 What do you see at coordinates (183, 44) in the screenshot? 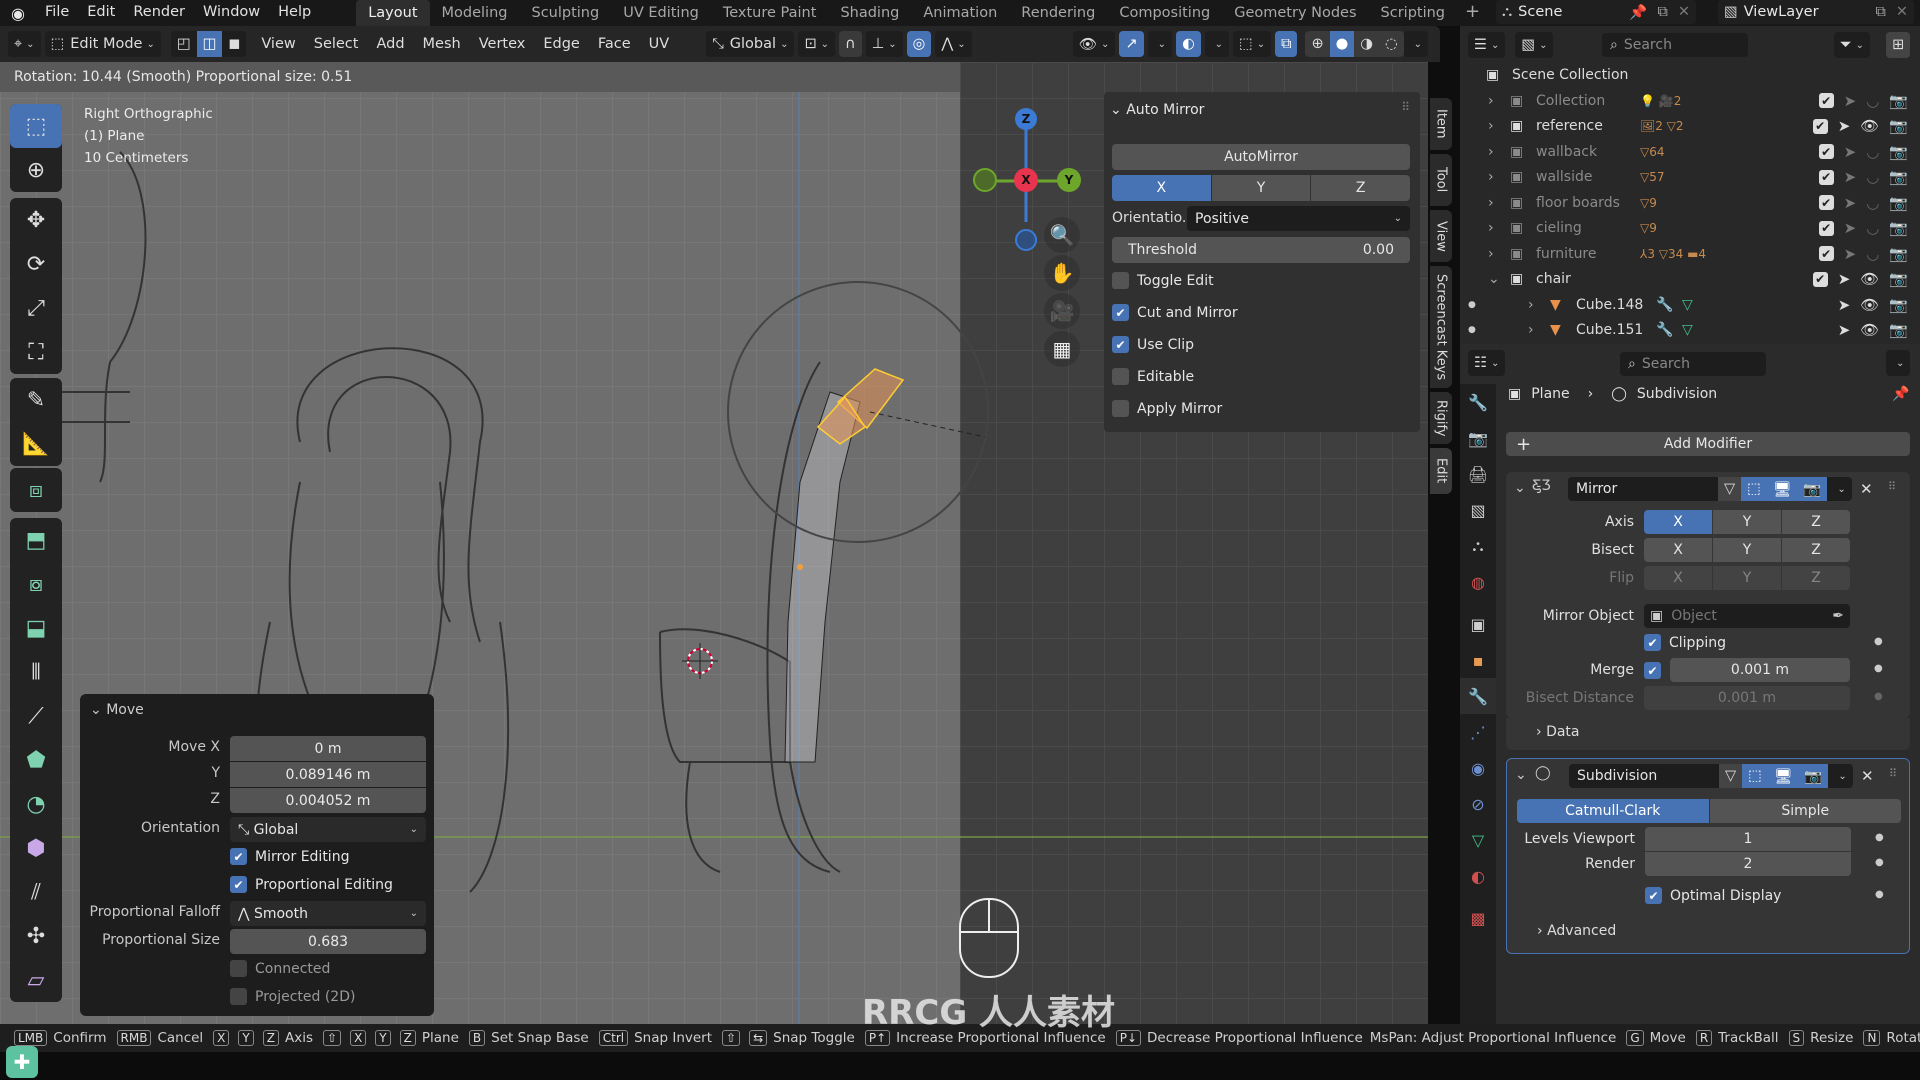
I see `vertex-select-icon: ◰` at bounding box center [183, 44].